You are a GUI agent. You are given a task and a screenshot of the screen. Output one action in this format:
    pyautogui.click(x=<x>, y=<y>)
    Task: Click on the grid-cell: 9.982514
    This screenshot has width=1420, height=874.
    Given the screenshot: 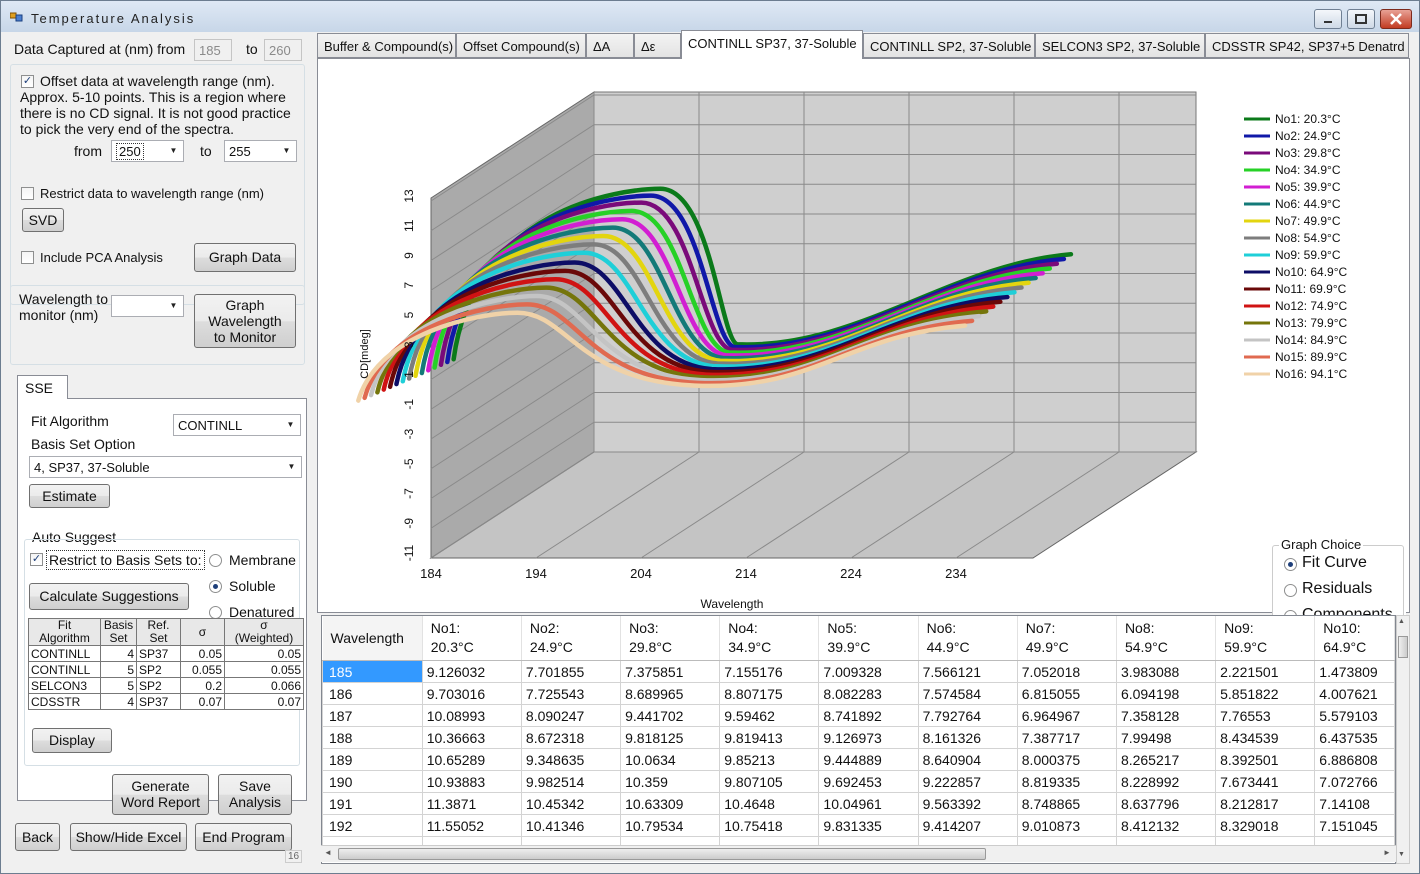 What is the action you would take?
    pyautogui.click(x=571, y=781)
    